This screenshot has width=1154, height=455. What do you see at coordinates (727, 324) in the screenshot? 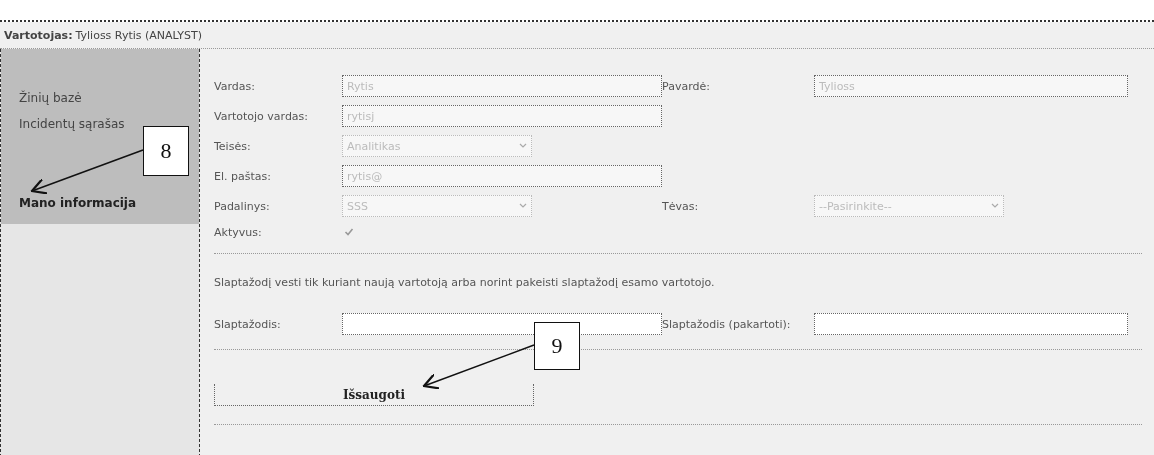
I see `field-label: Slaptažodis (pakartoti):` at bounding box center [727, 324].